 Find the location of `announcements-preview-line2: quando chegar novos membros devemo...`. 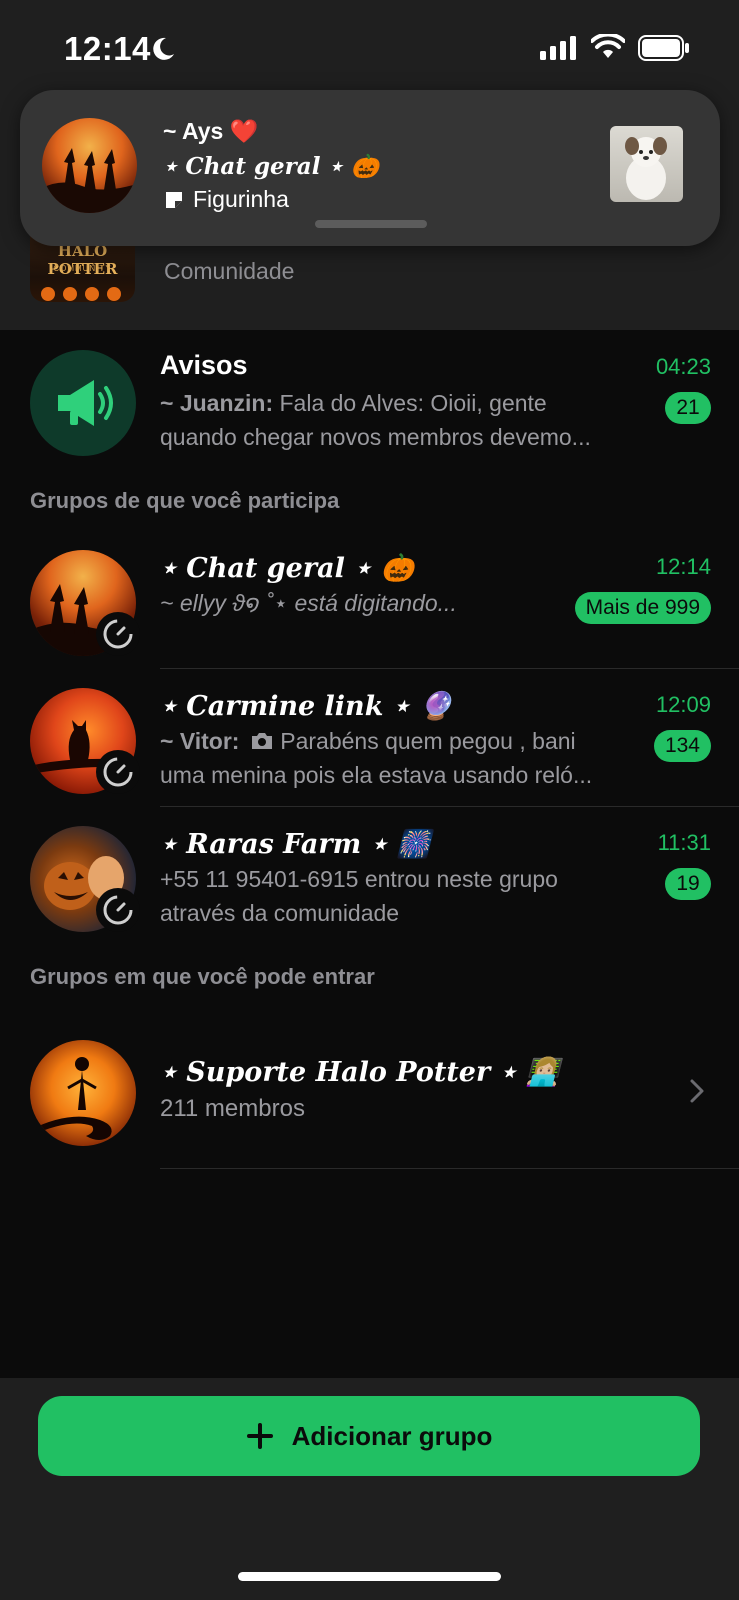

announcements-preview-line2: quando chegar novos membros devemo... is located at coordinates (375, 437).